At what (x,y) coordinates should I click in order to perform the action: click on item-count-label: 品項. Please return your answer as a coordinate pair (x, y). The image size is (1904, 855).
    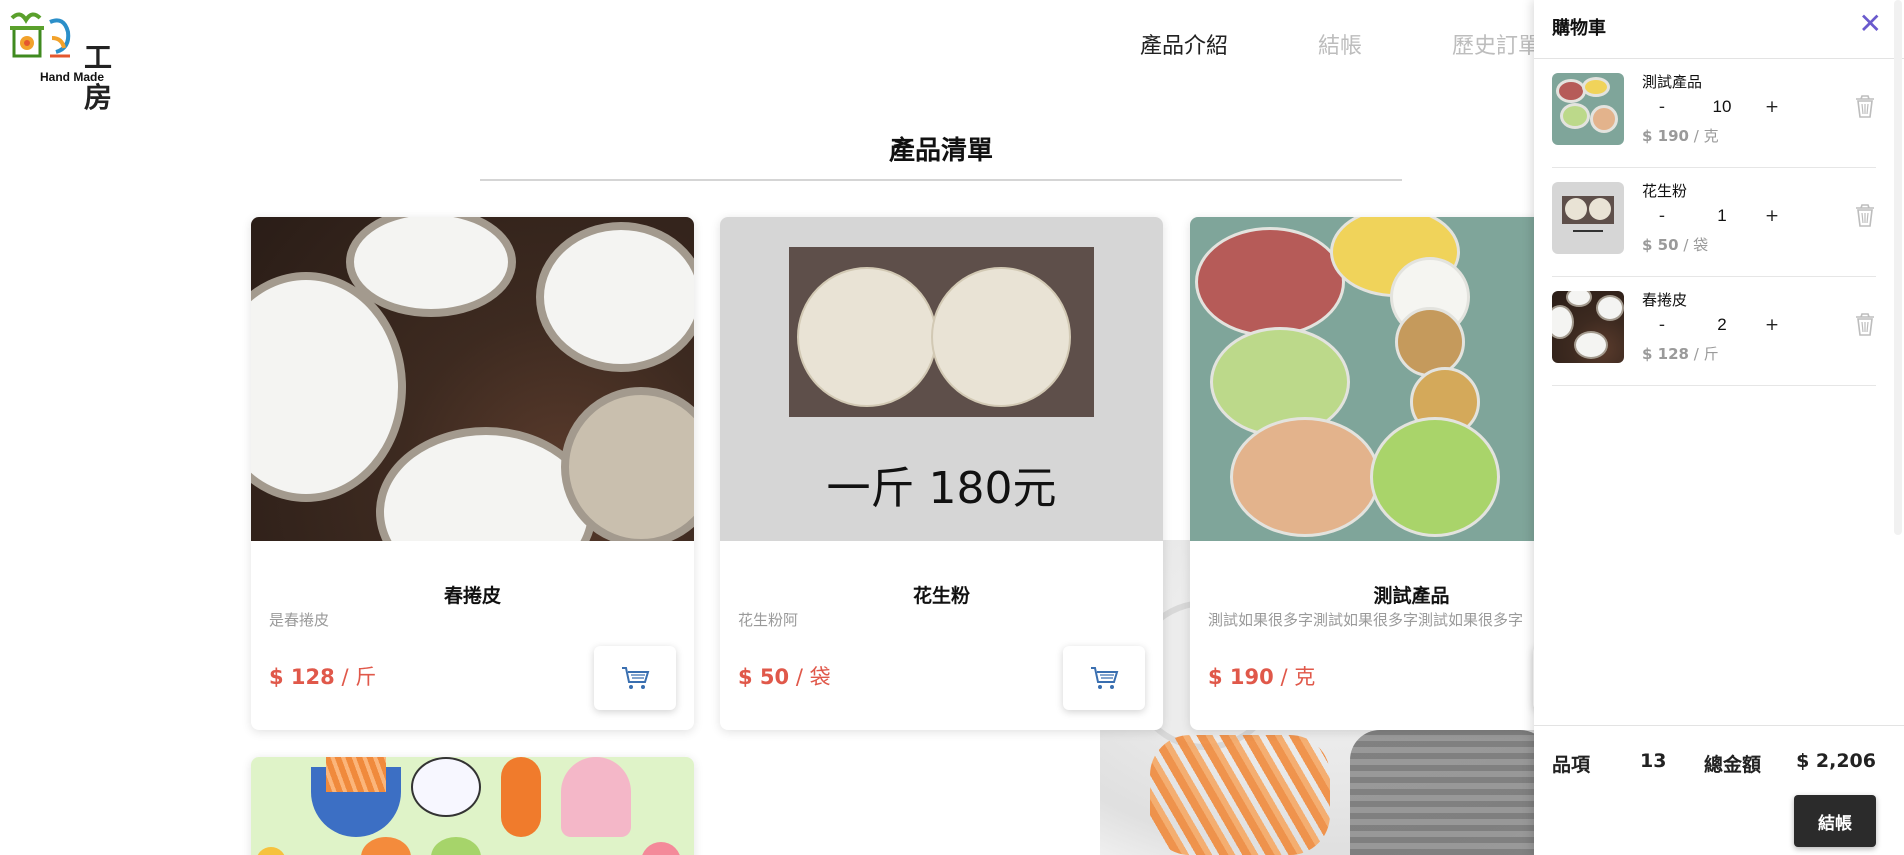
    Looking at the image, I should click on (1571, 765).